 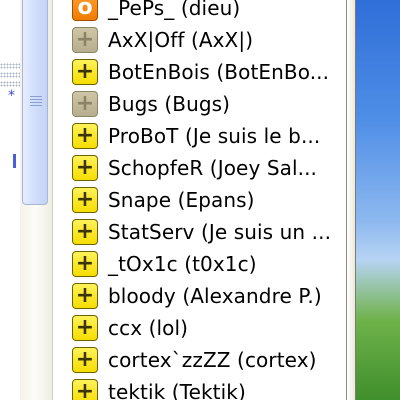 I want to click on user-list-item: + tektik (Tektik), so click(x=159, y=388).